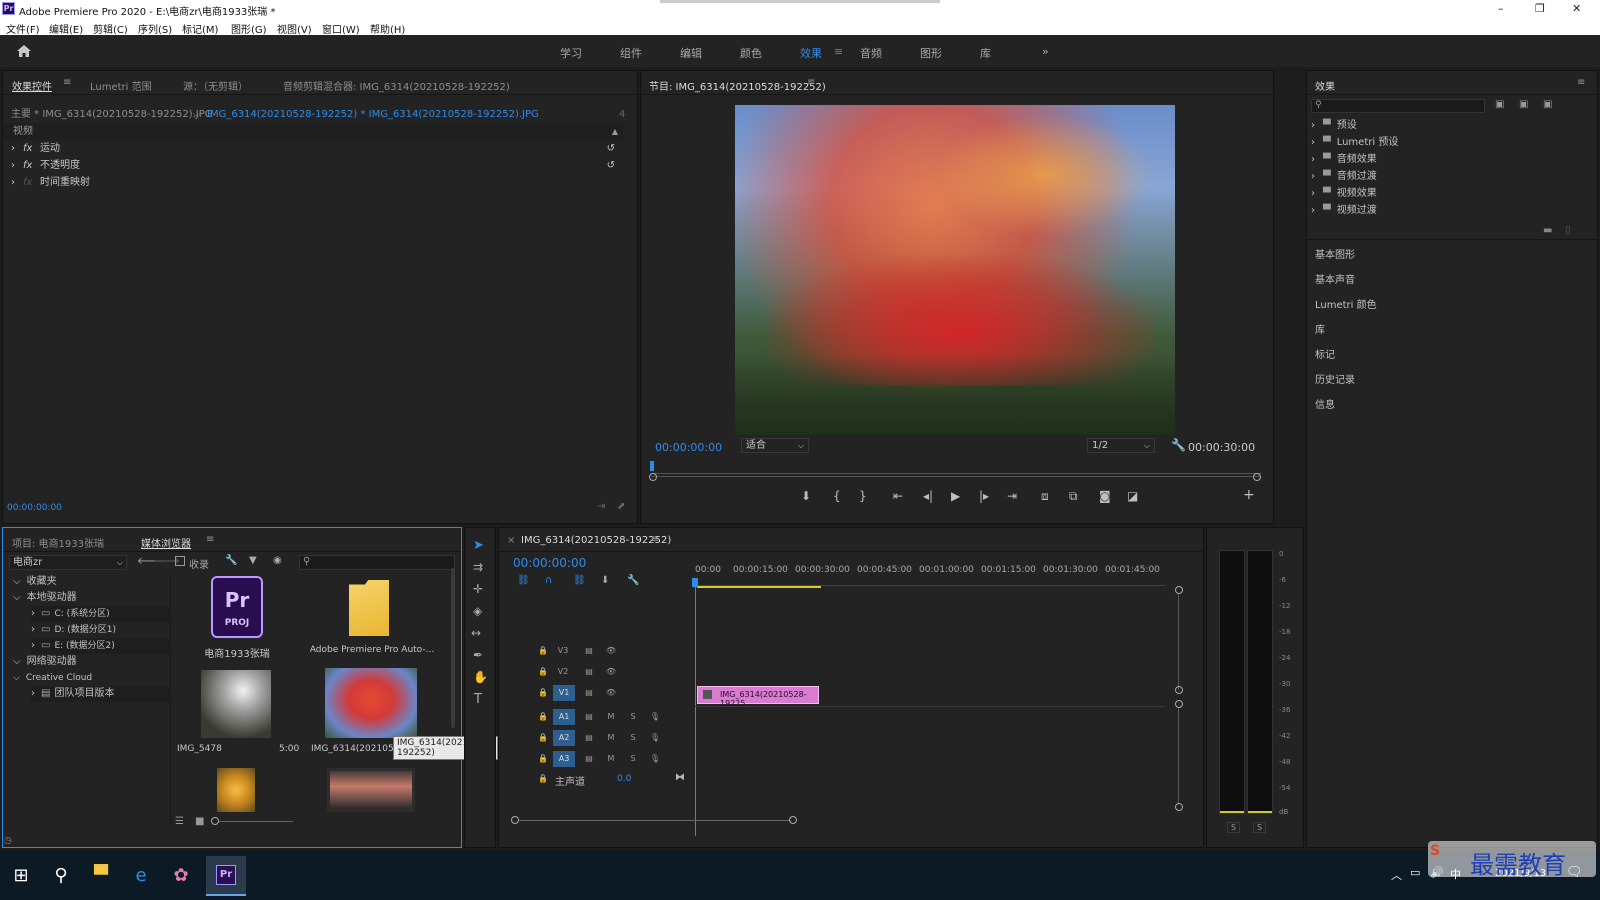 This screenshot has height=900, width=1600. I want to click on workspace-more-button: », so click(1045, 51).